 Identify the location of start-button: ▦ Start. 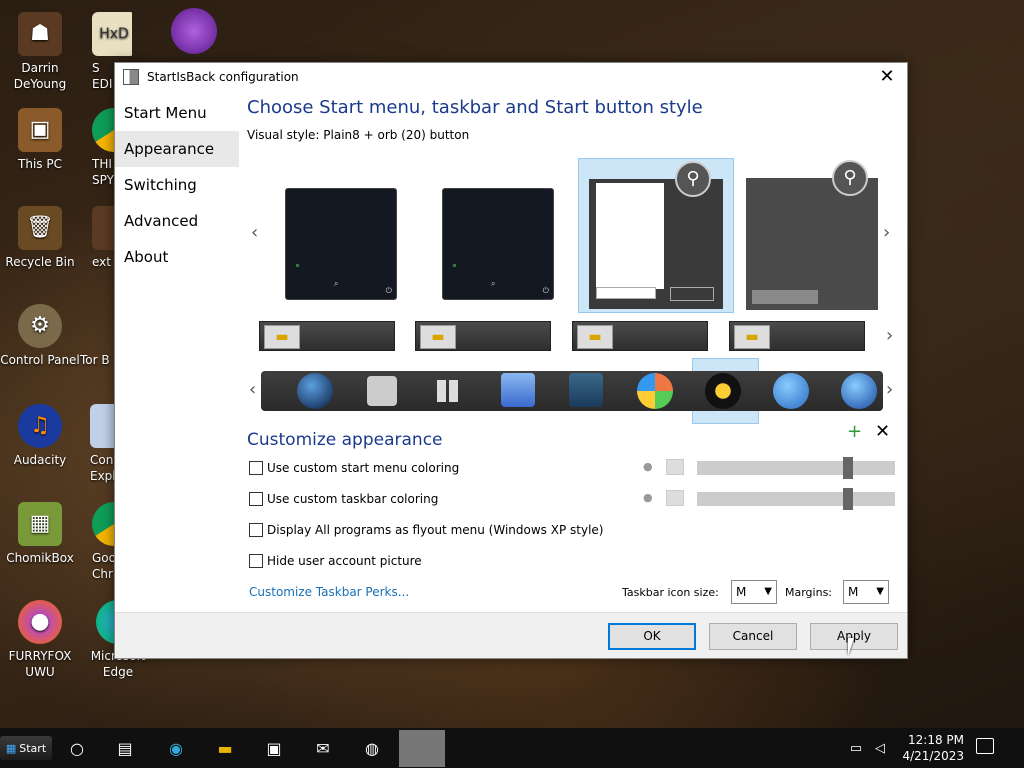
(26, 748).